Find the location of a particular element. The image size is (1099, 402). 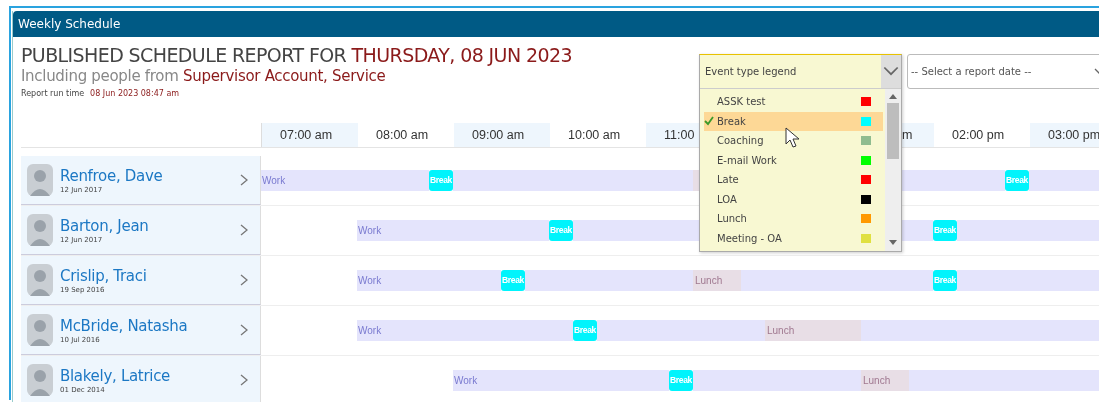

person-name: Crislip, Traci is located at coordinates (104, 276).